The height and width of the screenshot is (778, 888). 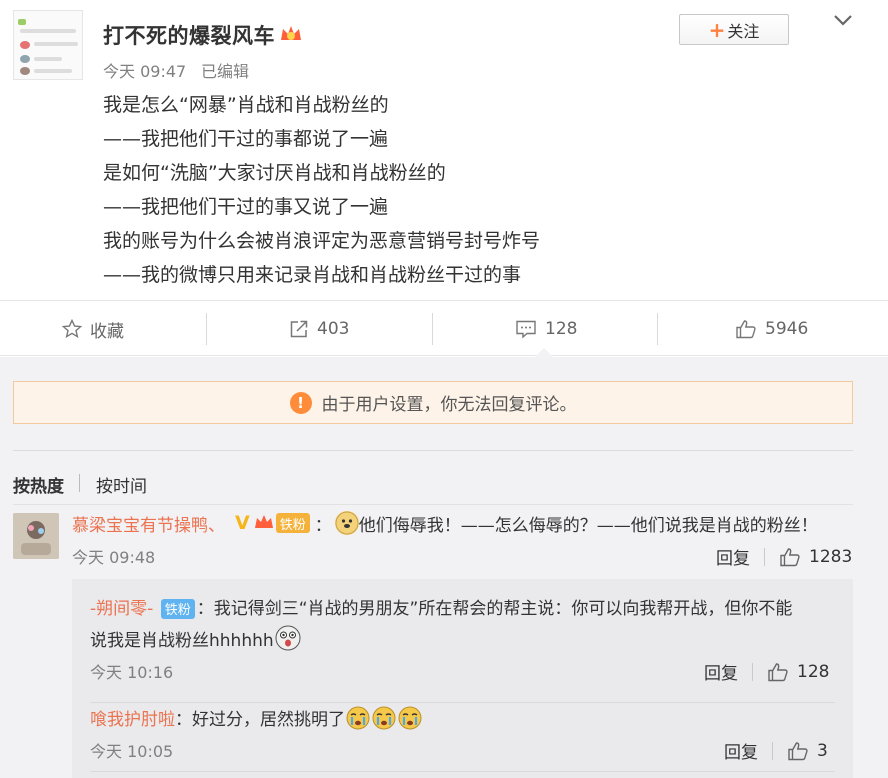 I want to click on favorite-button: 收藏, so click(x=93, y=329).